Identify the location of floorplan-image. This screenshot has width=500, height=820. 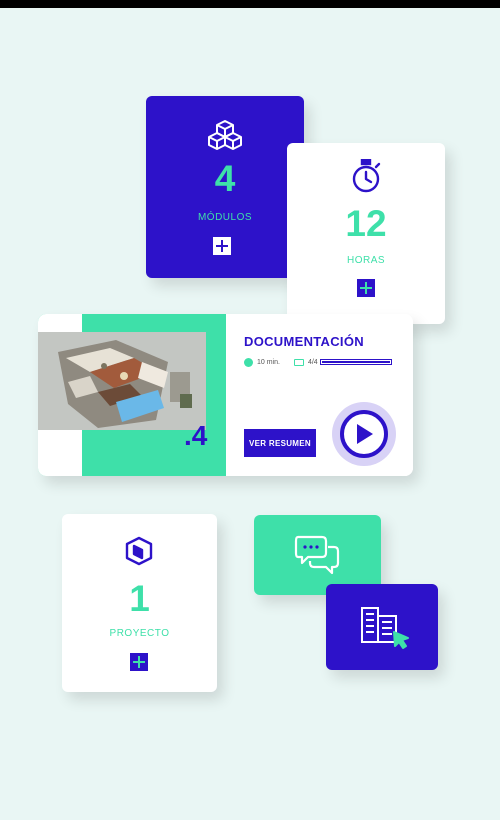
(122, 381).